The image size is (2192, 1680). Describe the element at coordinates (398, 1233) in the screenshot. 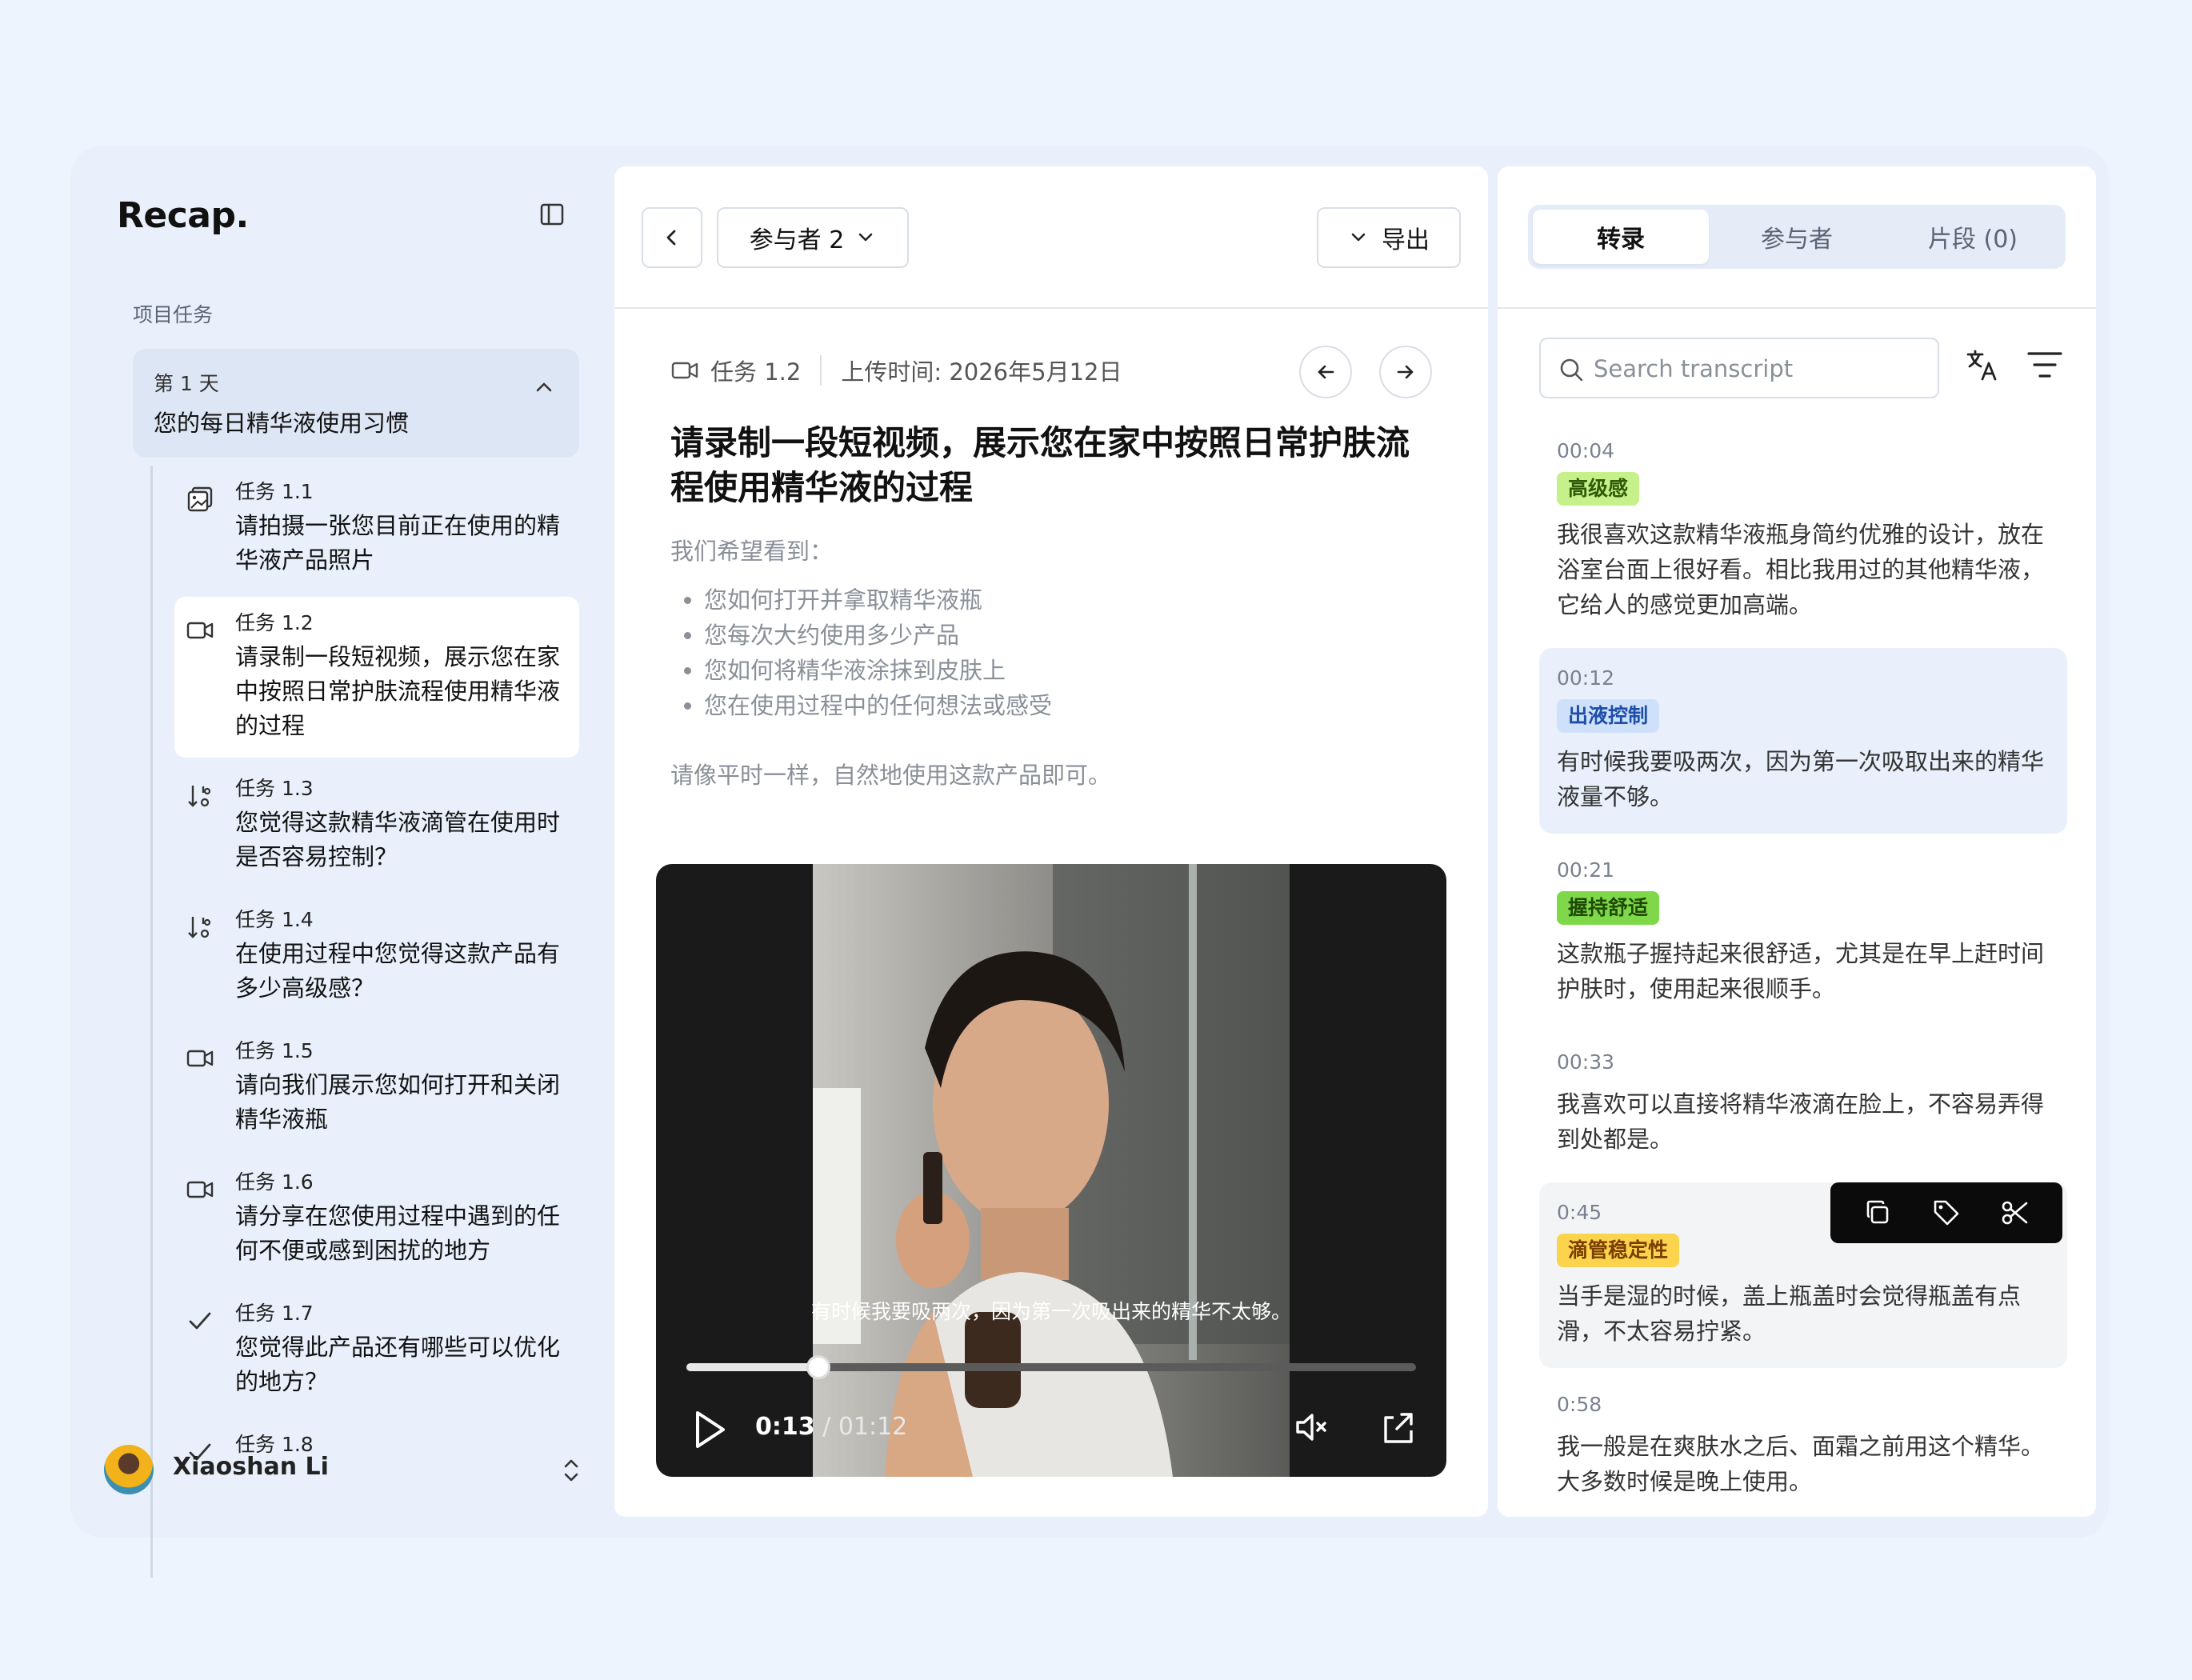

I see `task-text: 请分享在您使用过程中遇到的任何不便或感到困扰的地方` at that location.